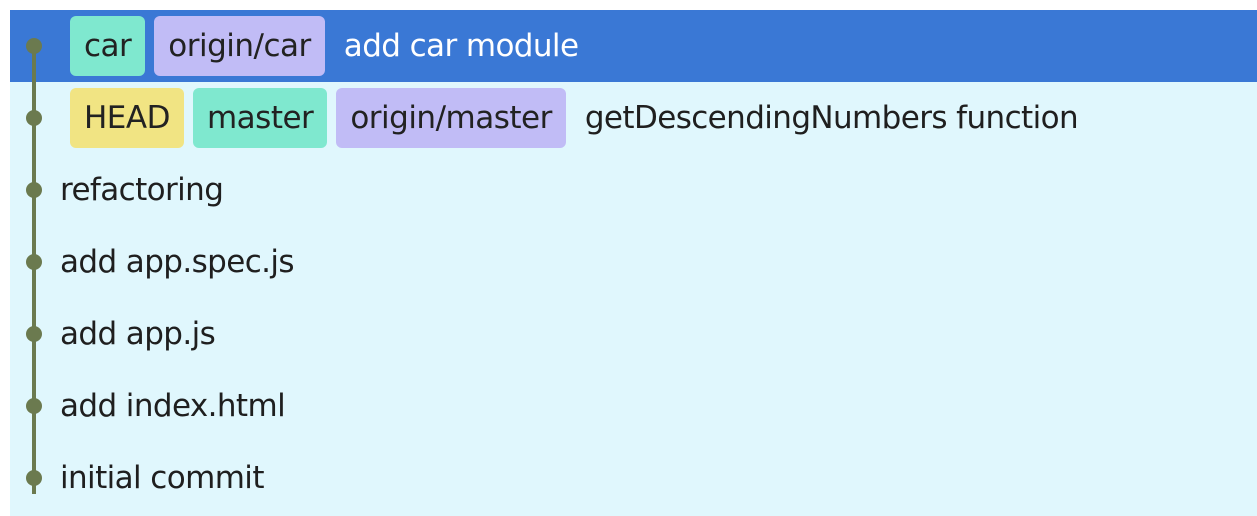  Describe the element at coordinates (633, 478) in the screenshot. I see `commit-row: initial commit` at that location.